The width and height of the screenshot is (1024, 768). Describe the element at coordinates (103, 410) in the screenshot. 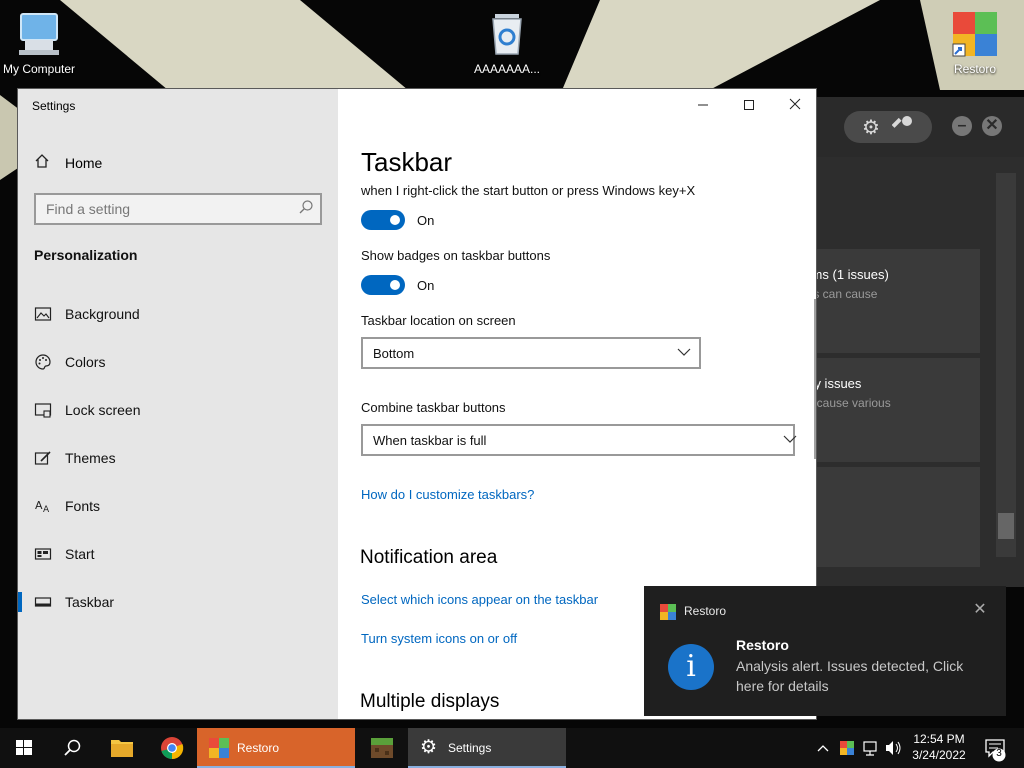

I see `sidebar-item-label: Lock screen` at that location.